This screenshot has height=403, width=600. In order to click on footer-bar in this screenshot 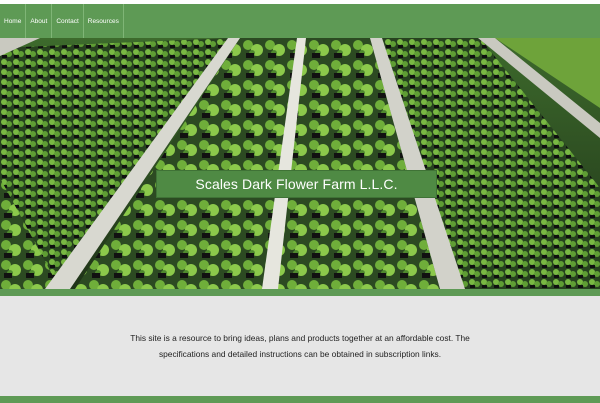, I will do `click(300, 399)`.